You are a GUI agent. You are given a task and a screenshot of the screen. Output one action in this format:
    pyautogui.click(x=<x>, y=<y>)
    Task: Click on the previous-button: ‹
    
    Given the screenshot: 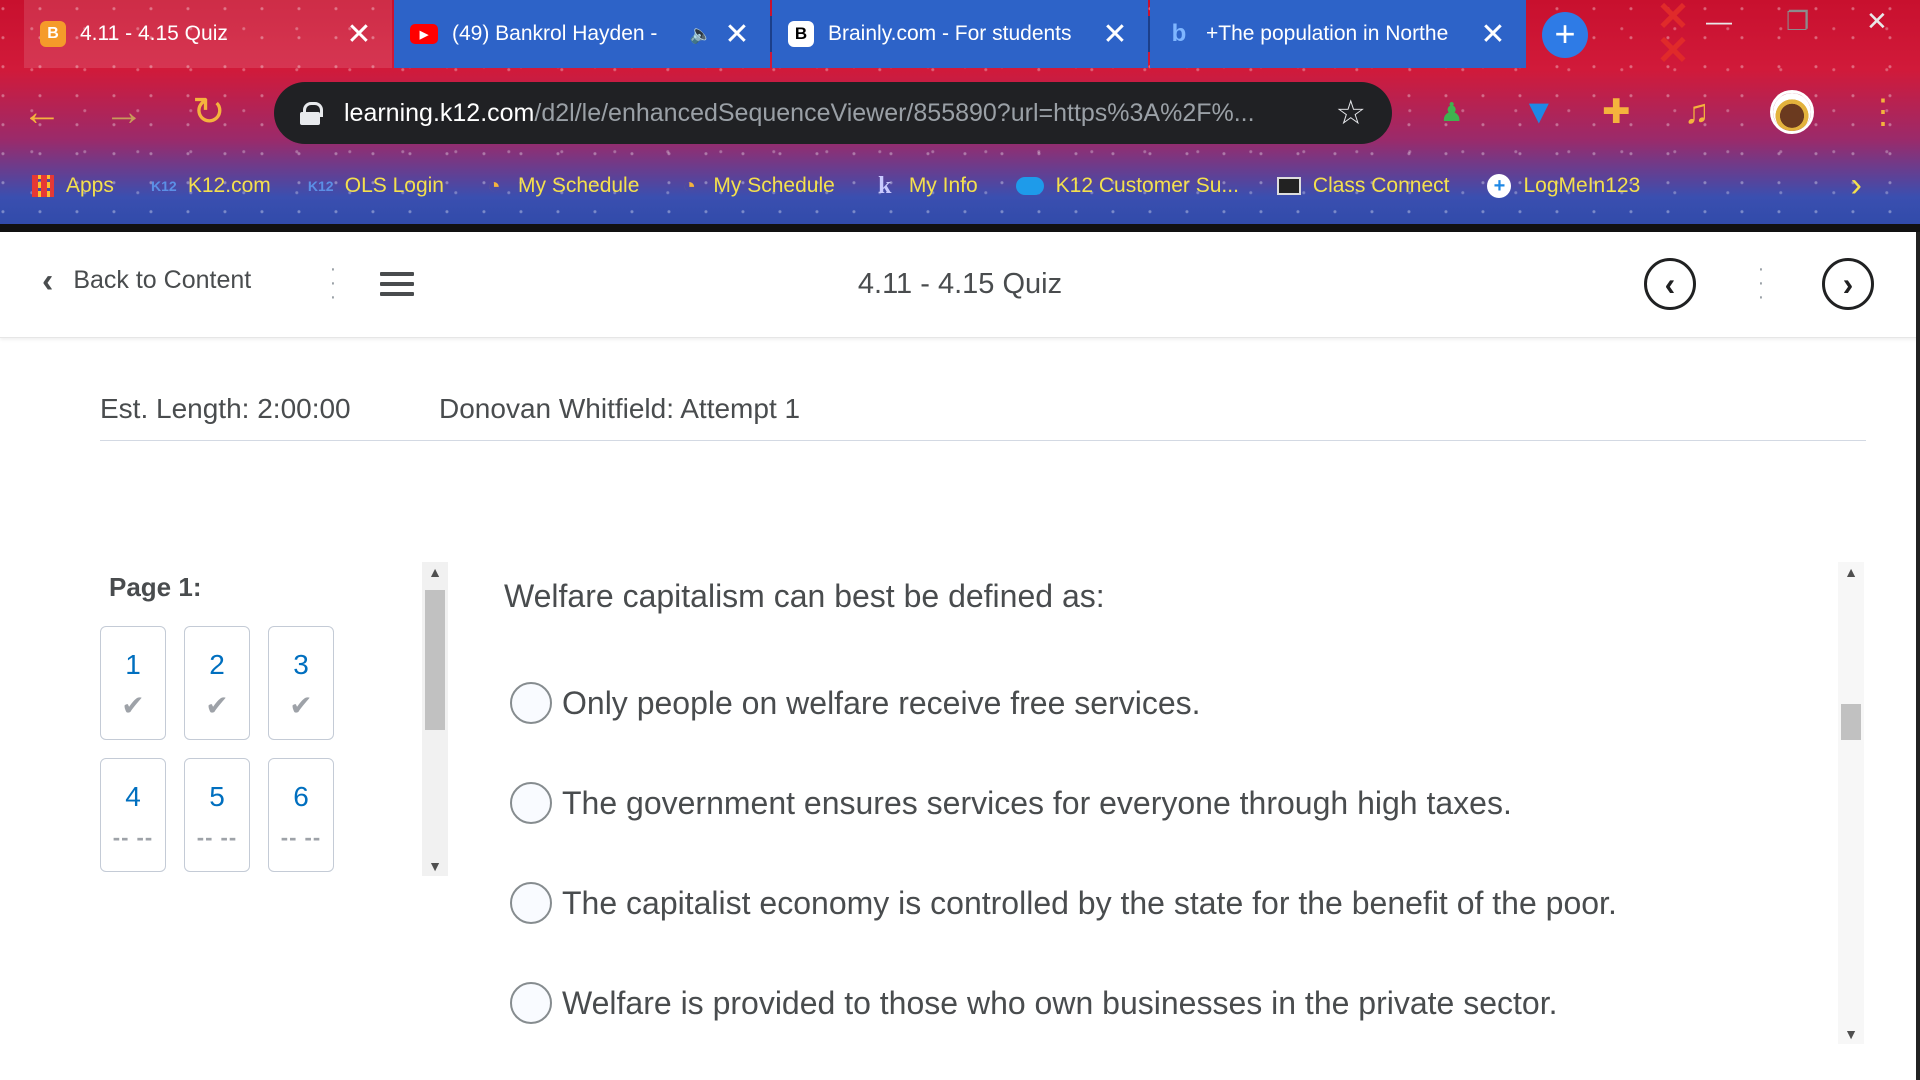 What is the action you would take?
    pyautogui.click(x=1670, y=284)
    